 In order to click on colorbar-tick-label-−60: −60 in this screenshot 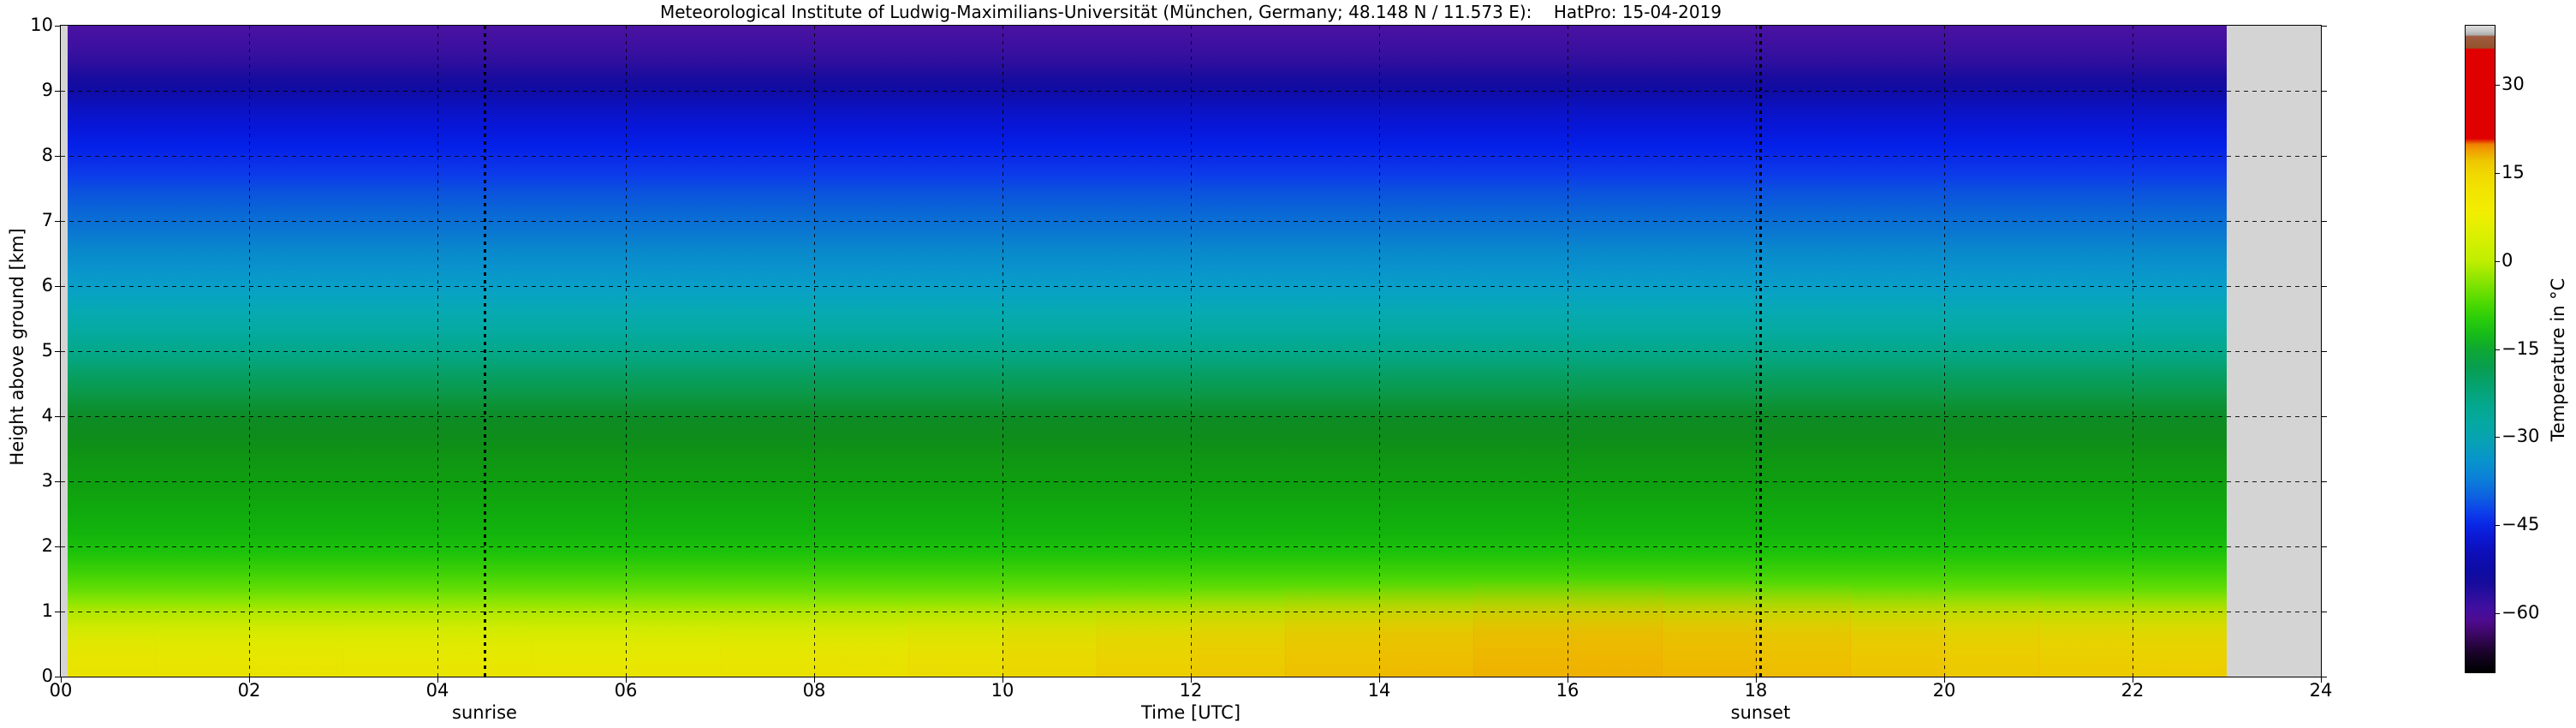, I will do `click(2521, 613)`.